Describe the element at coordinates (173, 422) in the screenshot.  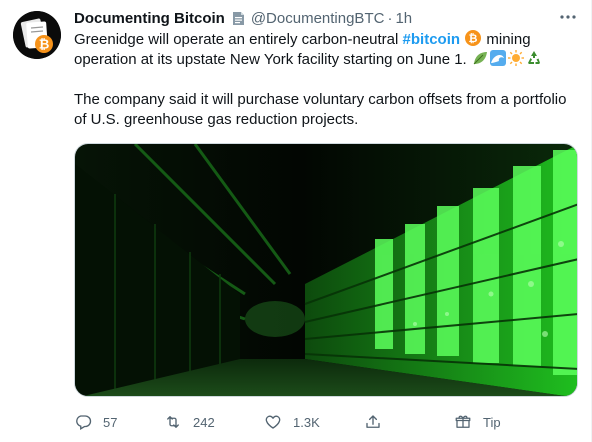
I see `retweet-icon` at that location.